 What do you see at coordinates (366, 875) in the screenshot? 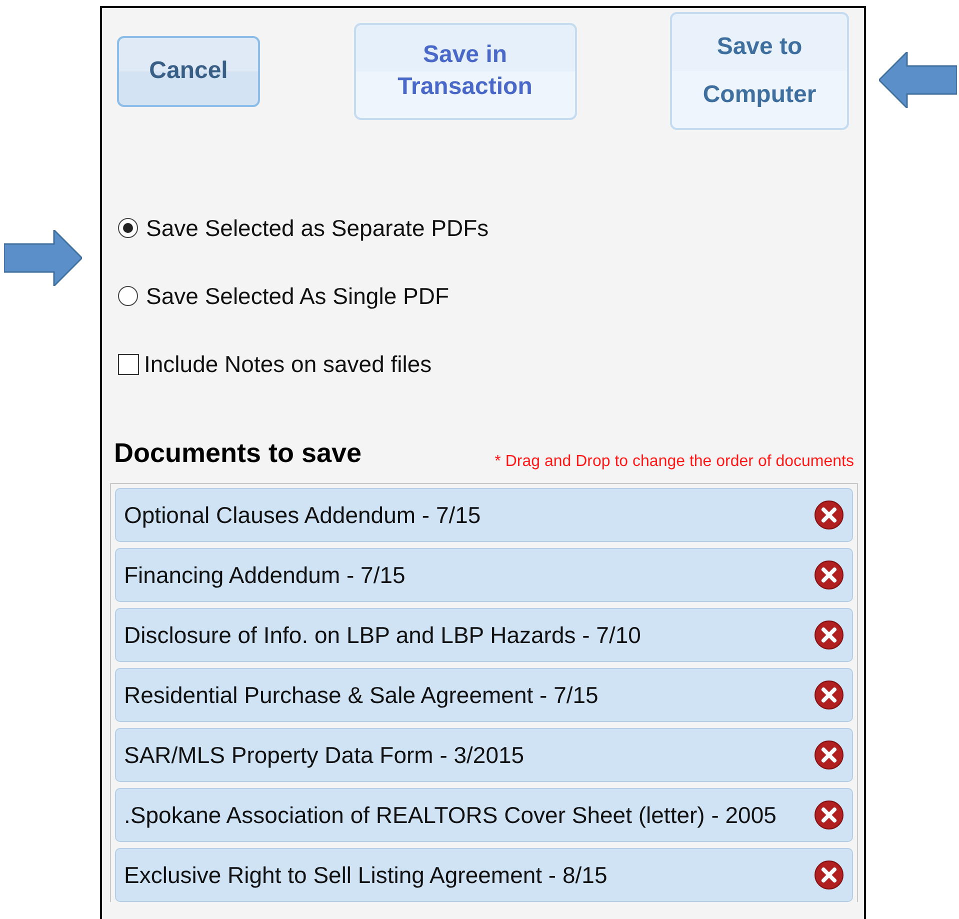
I see `document-name: Exclusive Right to Sell Listing Agreement - 8/15` at bounding box center [366, 875].